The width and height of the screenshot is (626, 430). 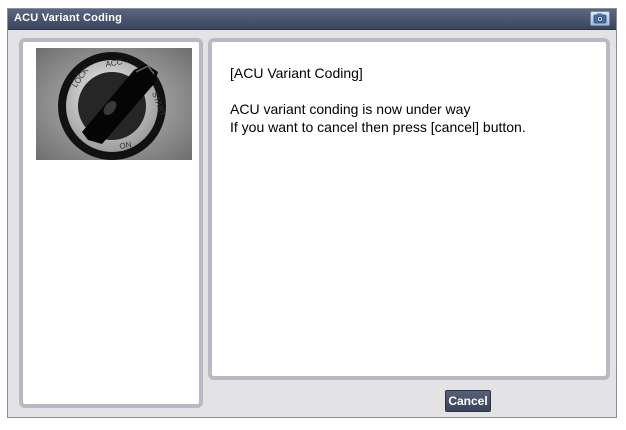 What do you see at coordinates (68, 18) in the screenshot?
I see `window-title: ACU Variant Coding` at bounding box center [68, 18].